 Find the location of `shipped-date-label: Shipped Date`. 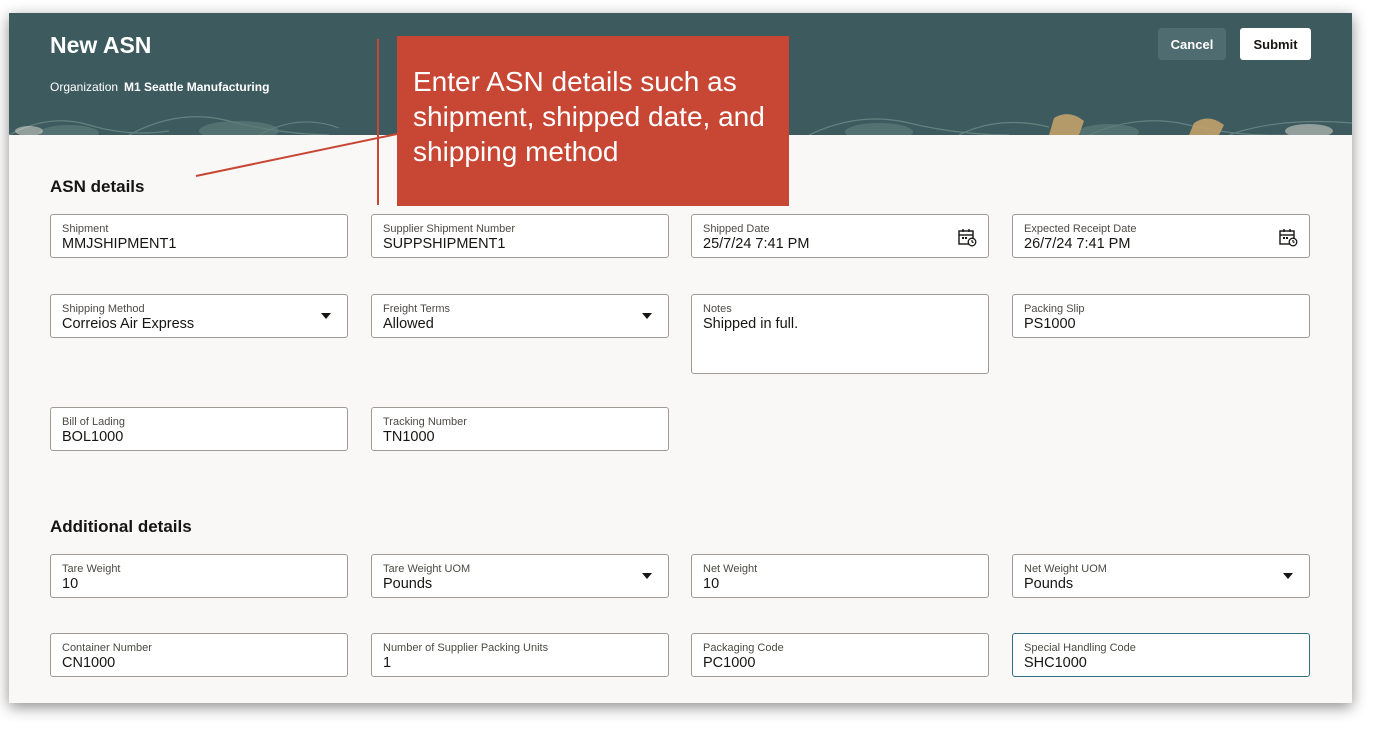

shipped-date-label: Shipped Date is located at coordinates (736, 229).